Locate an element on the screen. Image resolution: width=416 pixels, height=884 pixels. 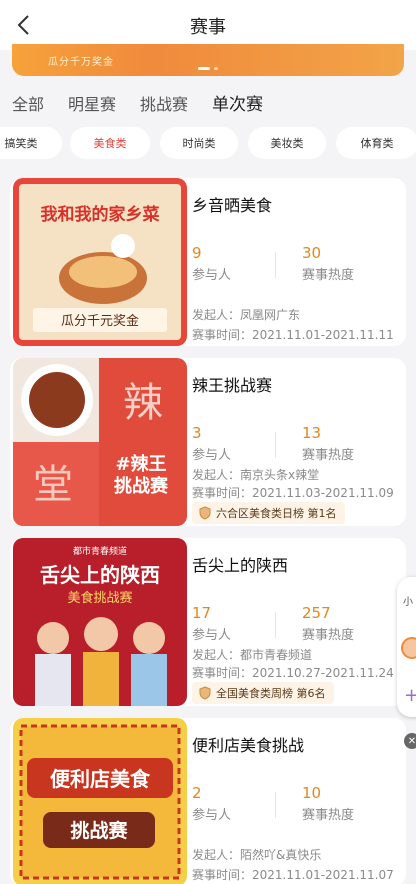
filter-chips: 搞笑类 美食类 时尚类 美妆类 体育类 is located at coordinates (208, 143).